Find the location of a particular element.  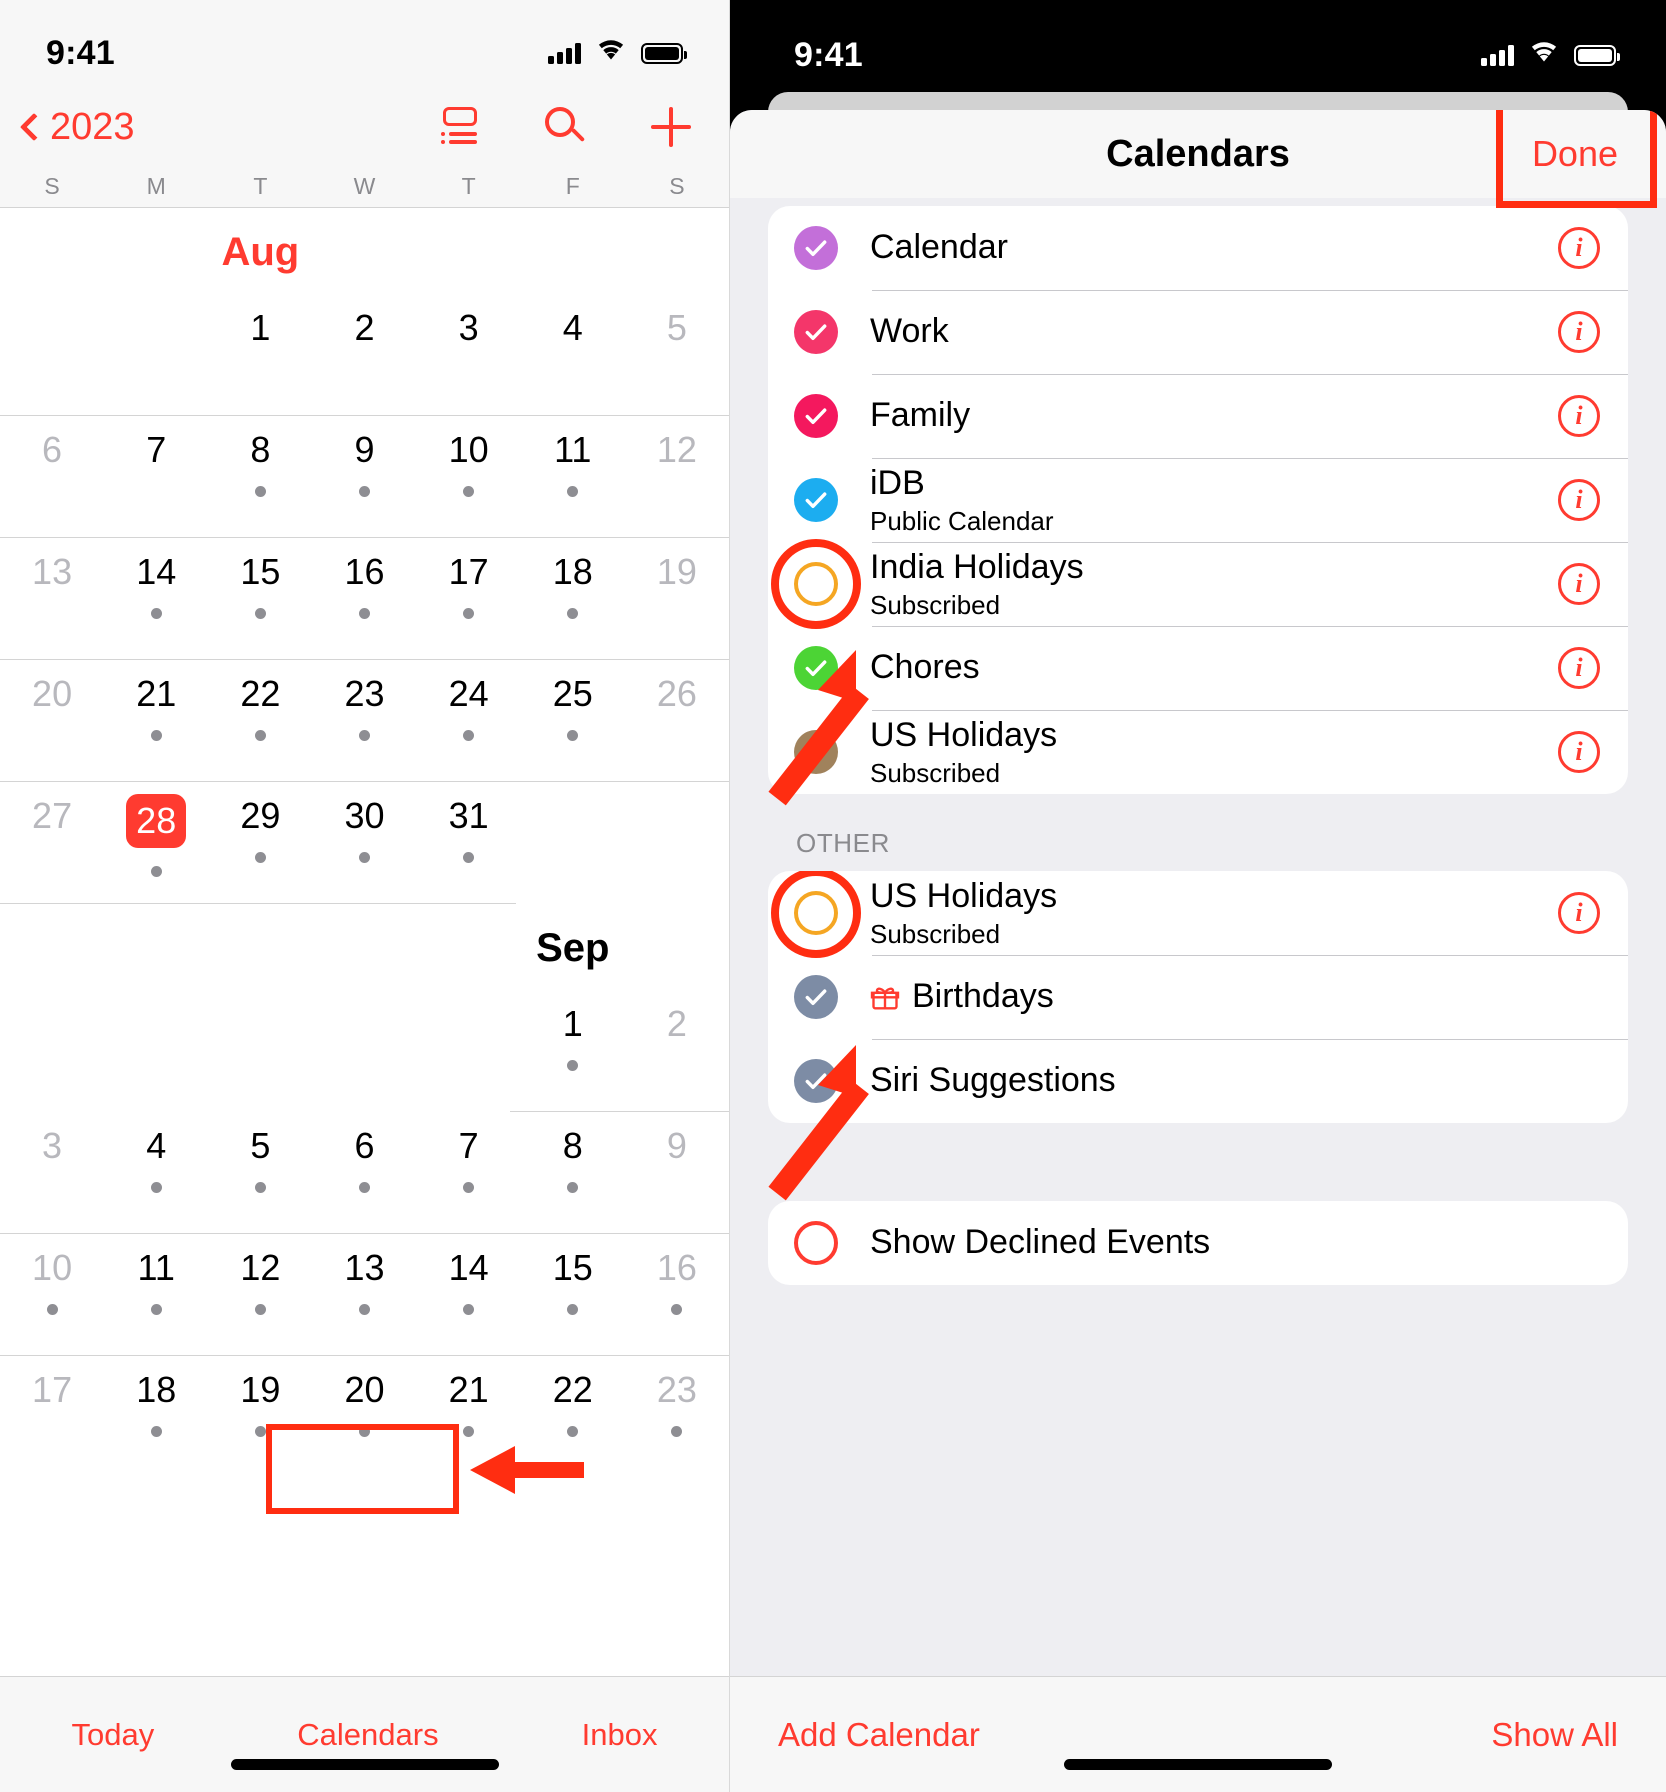

calendar-day-cell: 25 is located at coordinates (573, 721).